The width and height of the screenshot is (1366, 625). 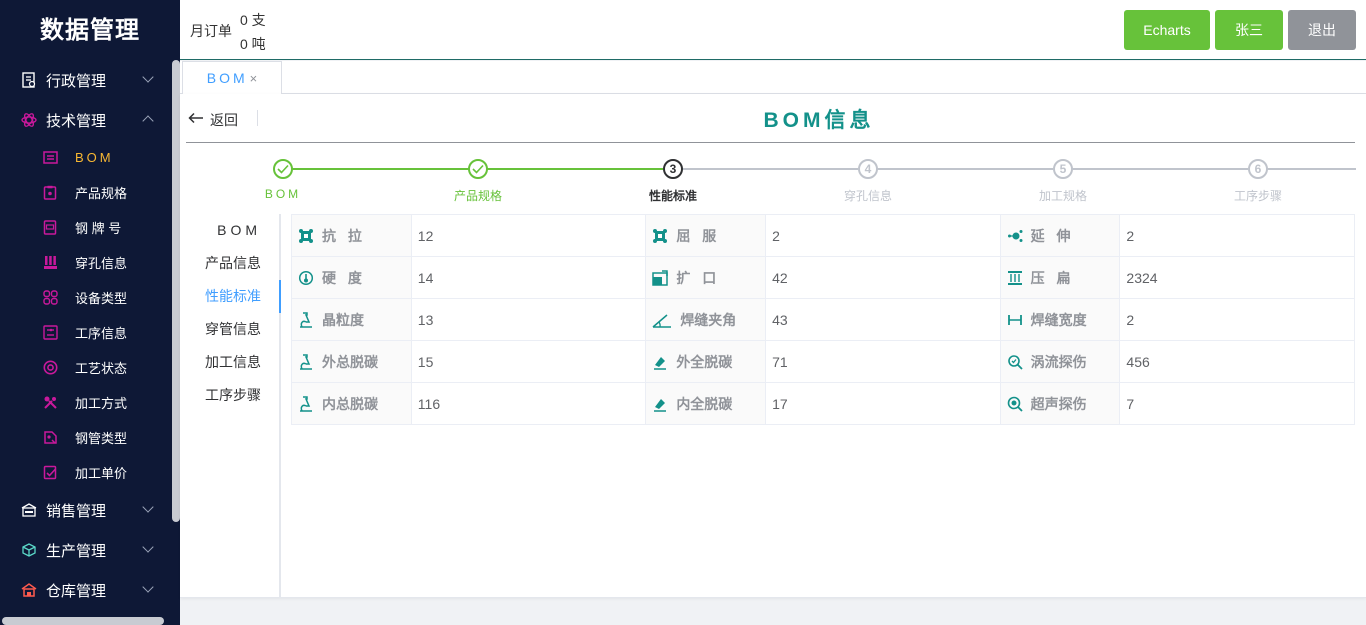 What do you see at coordinates (1052, 277) in the screenshot?
I see `property-label-text: 压 扁` at bounding box center [1052, 277].